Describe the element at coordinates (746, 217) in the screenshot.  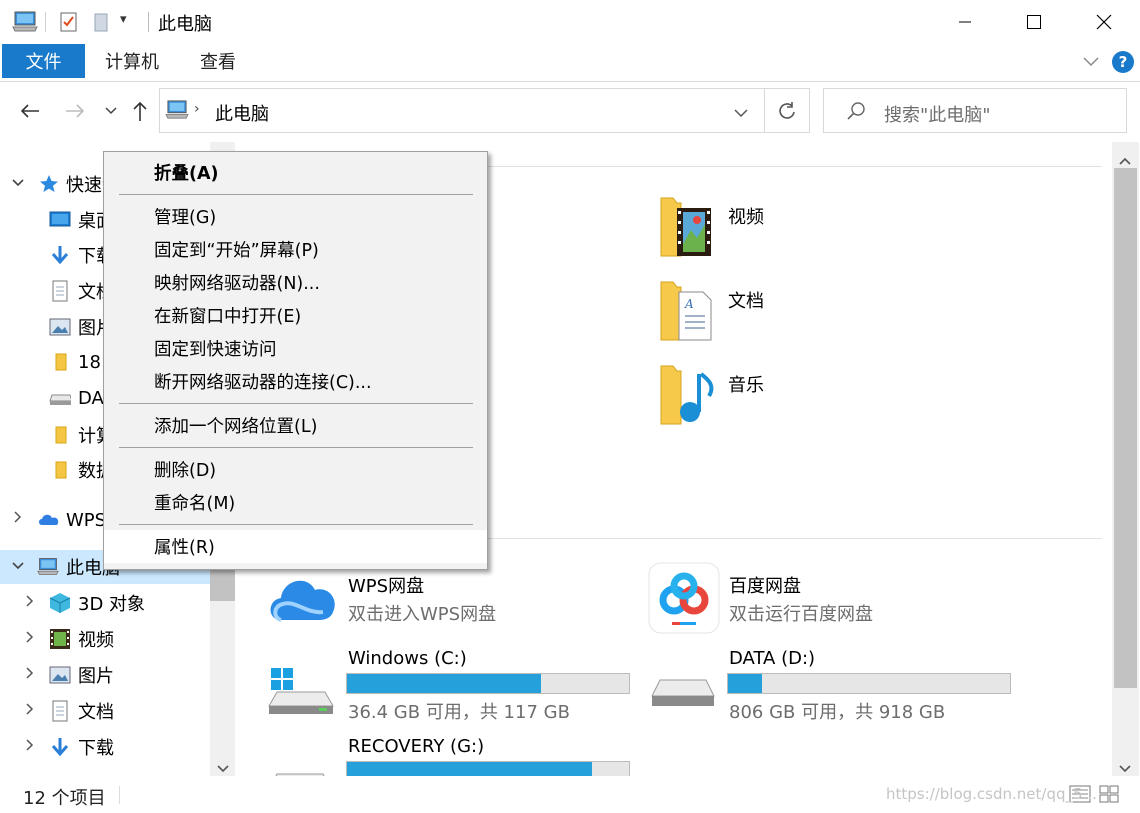
I see `folder-label: 视频` at that location.